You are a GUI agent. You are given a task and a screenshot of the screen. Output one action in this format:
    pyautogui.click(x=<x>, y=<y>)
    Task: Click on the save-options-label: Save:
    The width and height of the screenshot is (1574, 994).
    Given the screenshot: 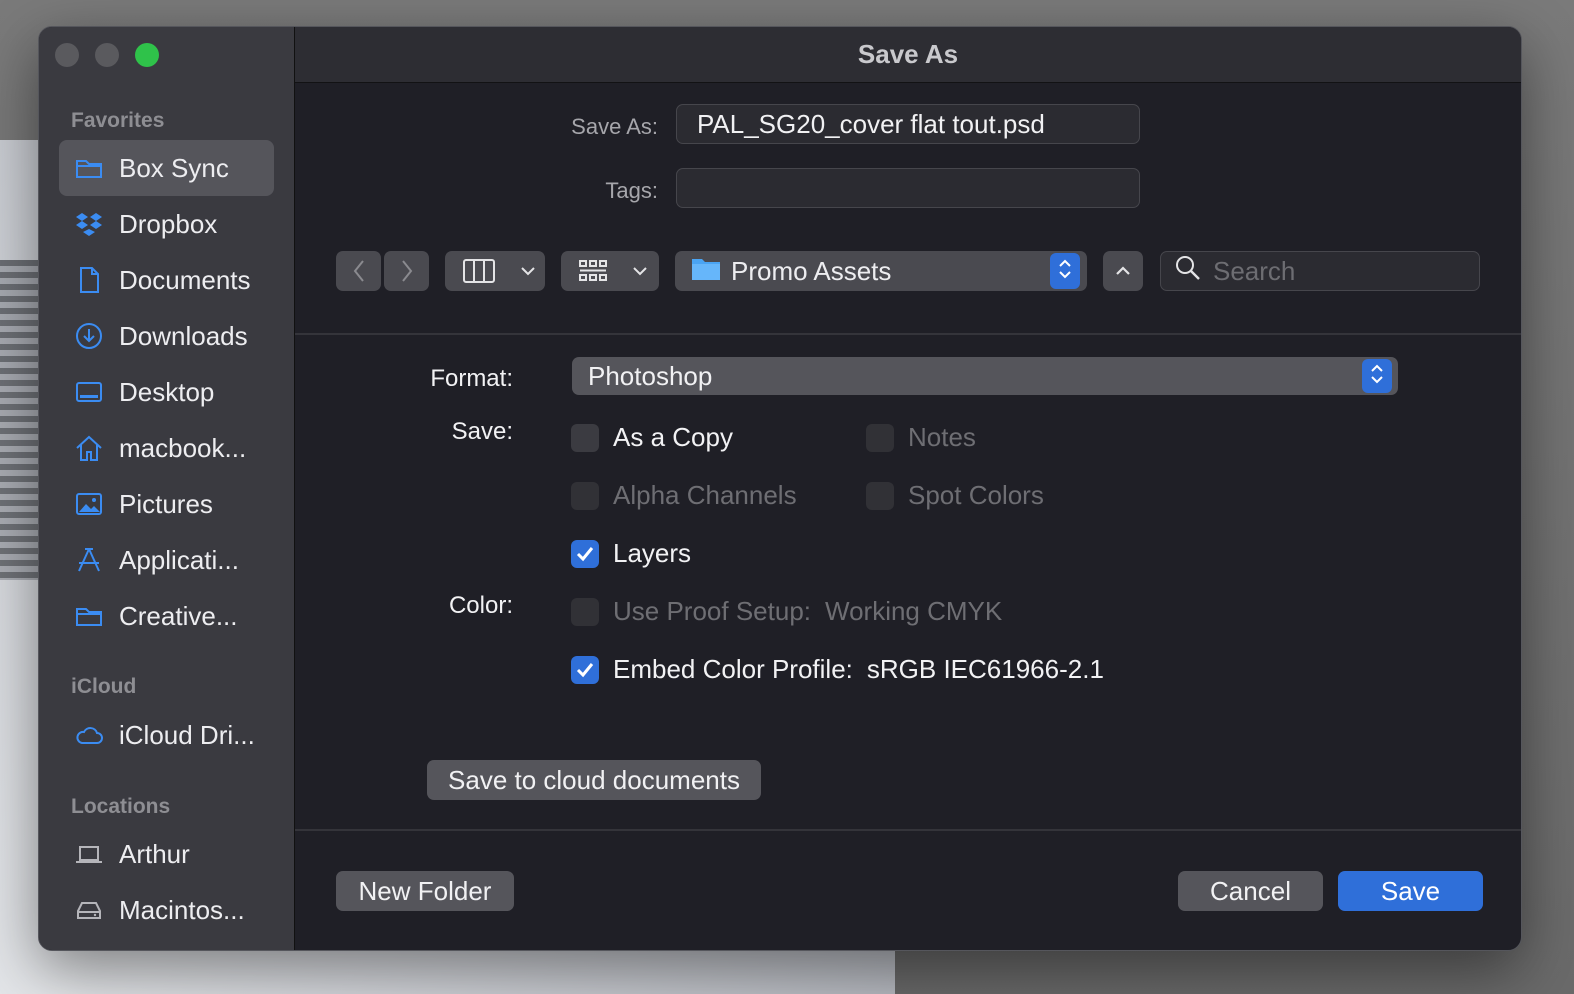 What is the action you would take?
    pyautogui.click(x=482, y=431)
    